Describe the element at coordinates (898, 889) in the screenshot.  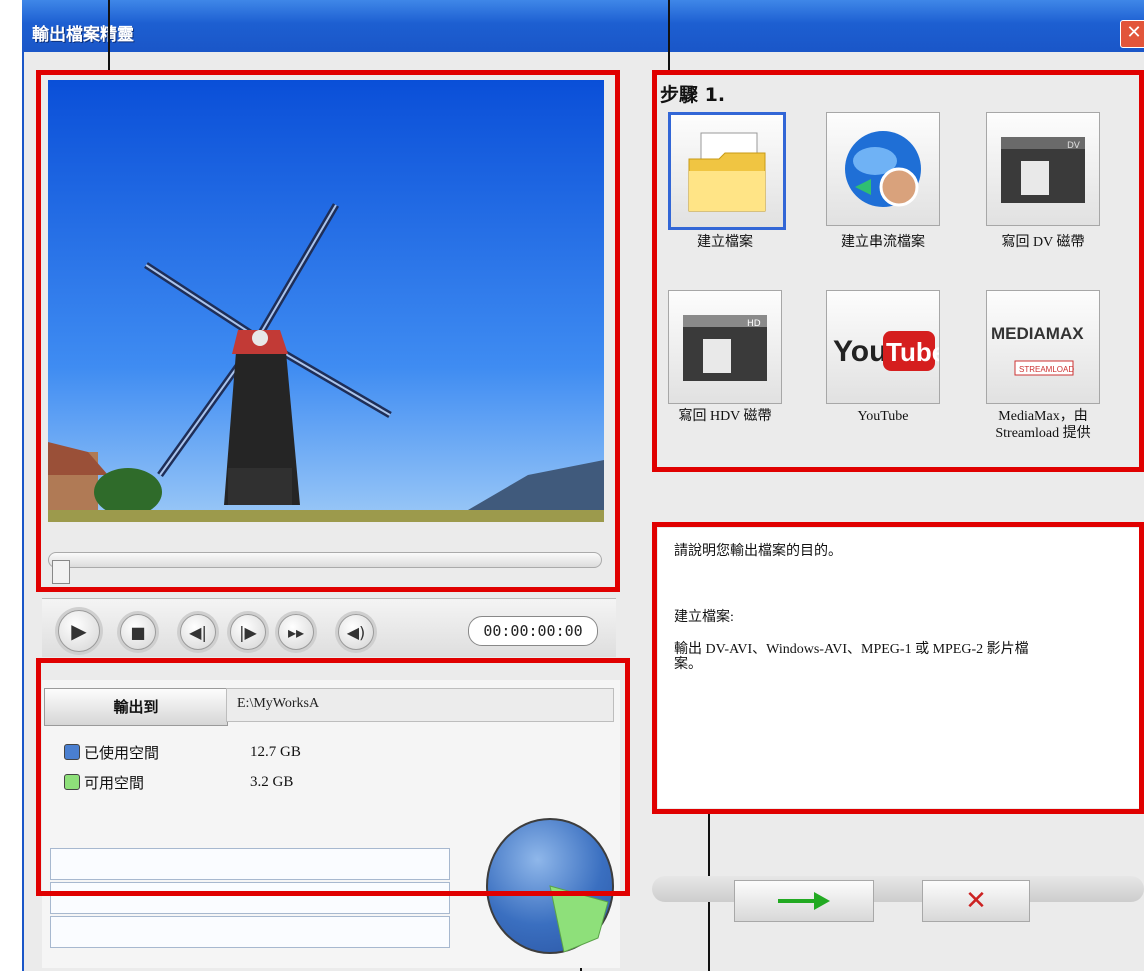
I see `wizard-nav-bar` at that location.